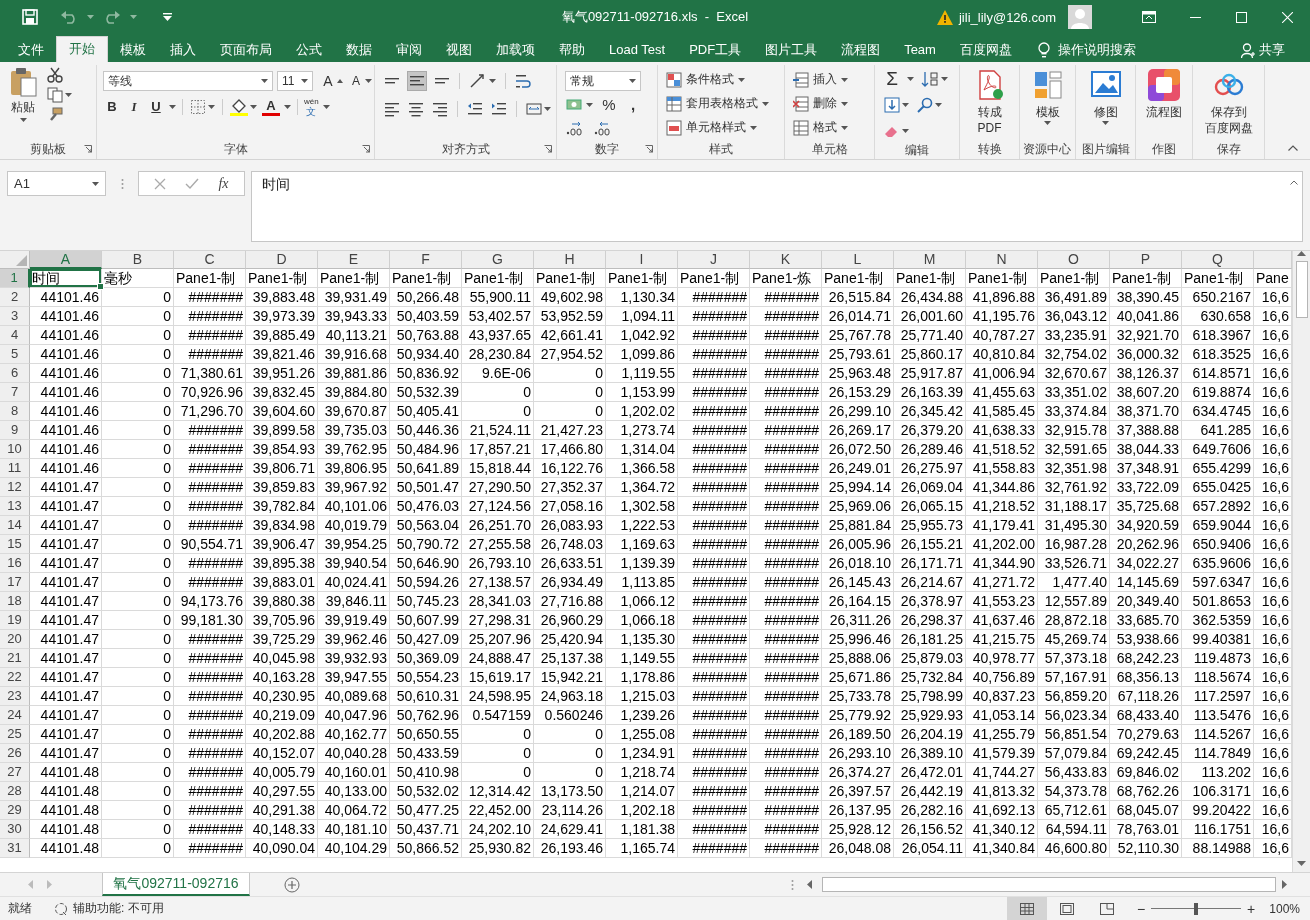 The image size is (1310, 920). I want to click on cell: 25,994.14, so click(858, 487).